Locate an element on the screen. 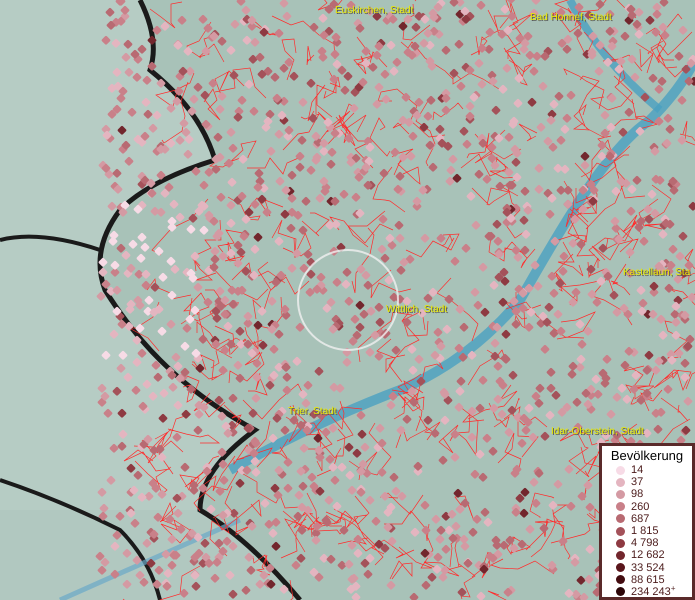  legend-label: 14 is located at coordinates (637, 470).